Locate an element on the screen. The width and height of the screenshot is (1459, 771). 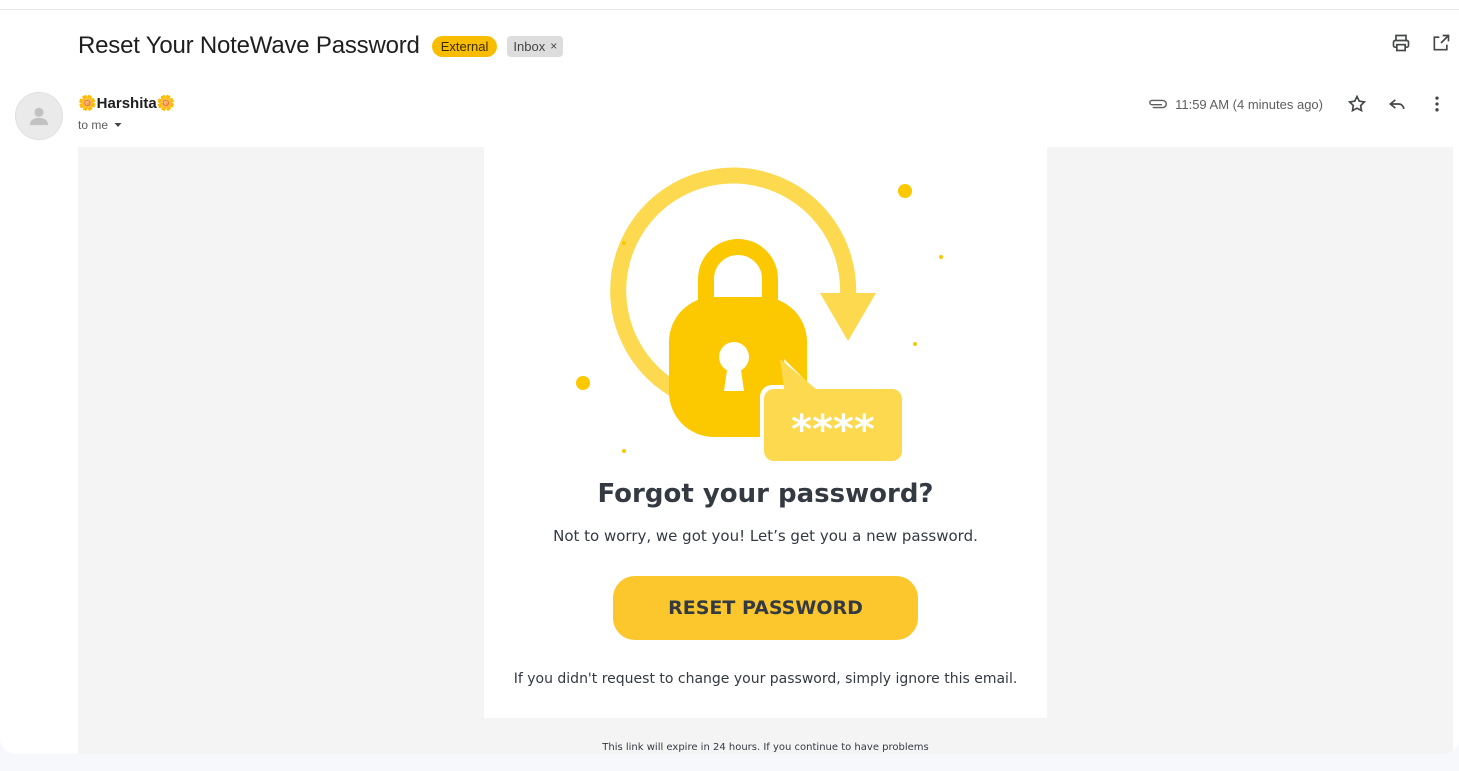
message-meta: 11:59 AM (4 minutes ago) is located at coordinates (1297, 104).